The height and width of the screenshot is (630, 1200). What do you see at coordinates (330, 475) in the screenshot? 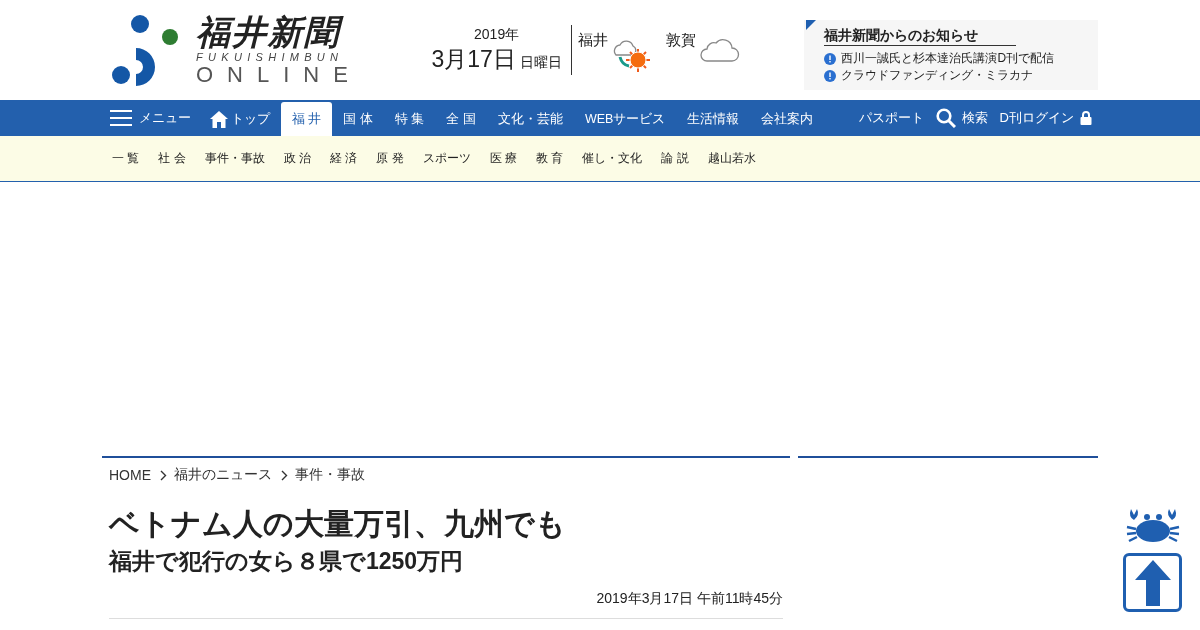
I see `breadcrumb-link: 事件・事故` at bounding box center [330, 475].